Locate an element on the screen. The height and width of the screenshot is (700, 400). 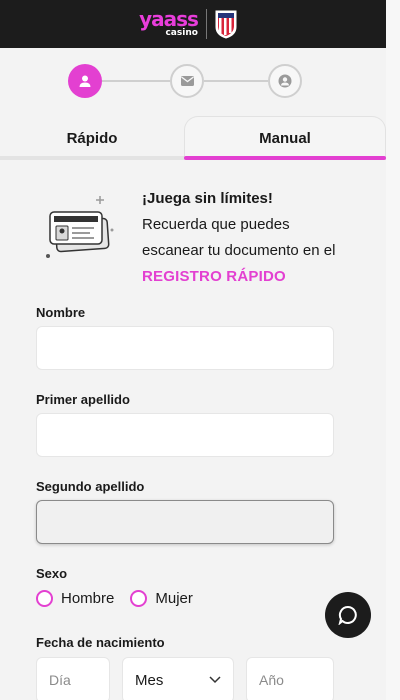
user-icon is located at coordinates (85, 81).